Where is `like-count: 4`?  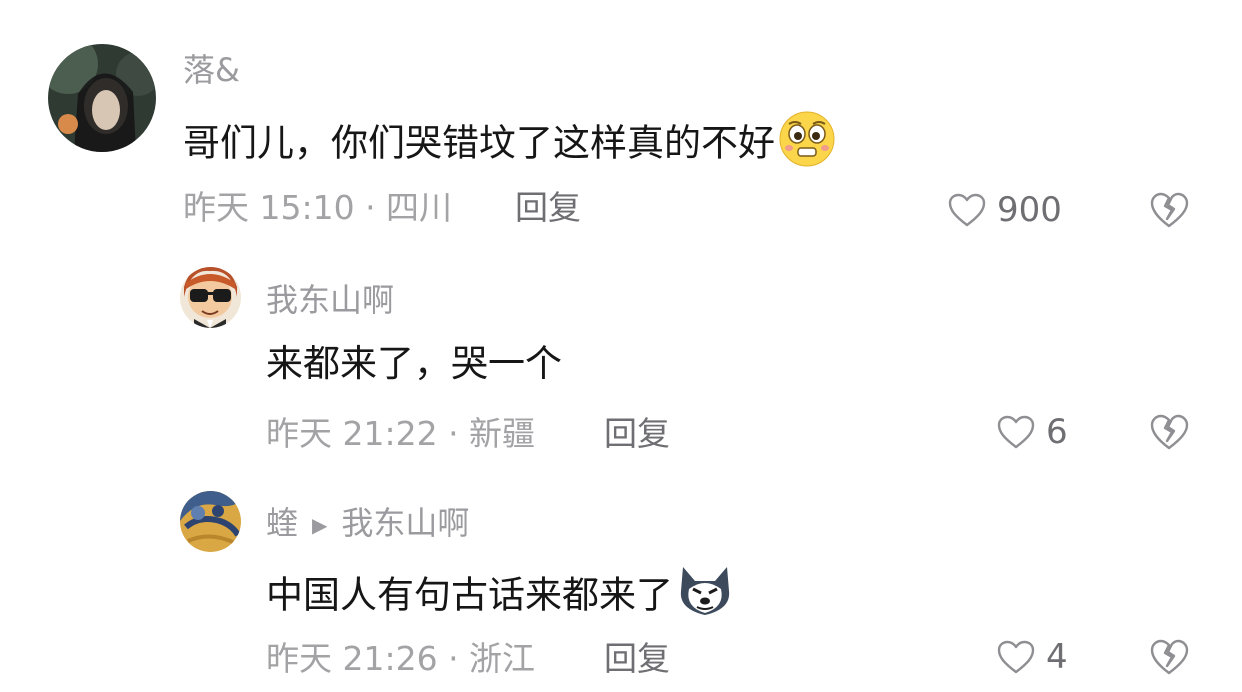
like-count: 4 is located at coordinates (1057, 657).